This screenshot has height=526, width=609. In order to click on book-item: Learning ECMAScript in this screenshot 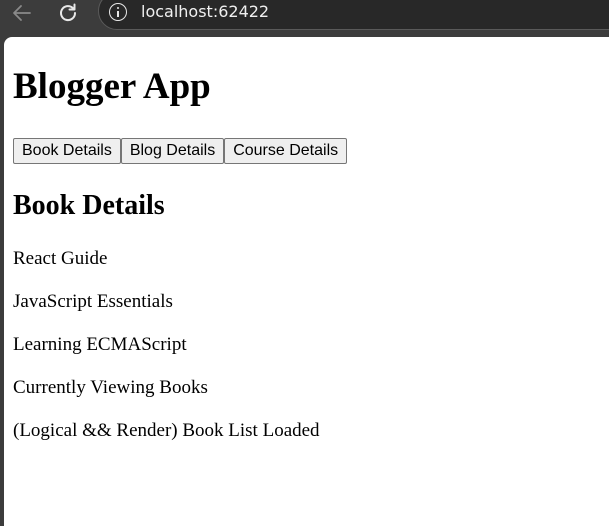, I will do `click(100, 344)`.